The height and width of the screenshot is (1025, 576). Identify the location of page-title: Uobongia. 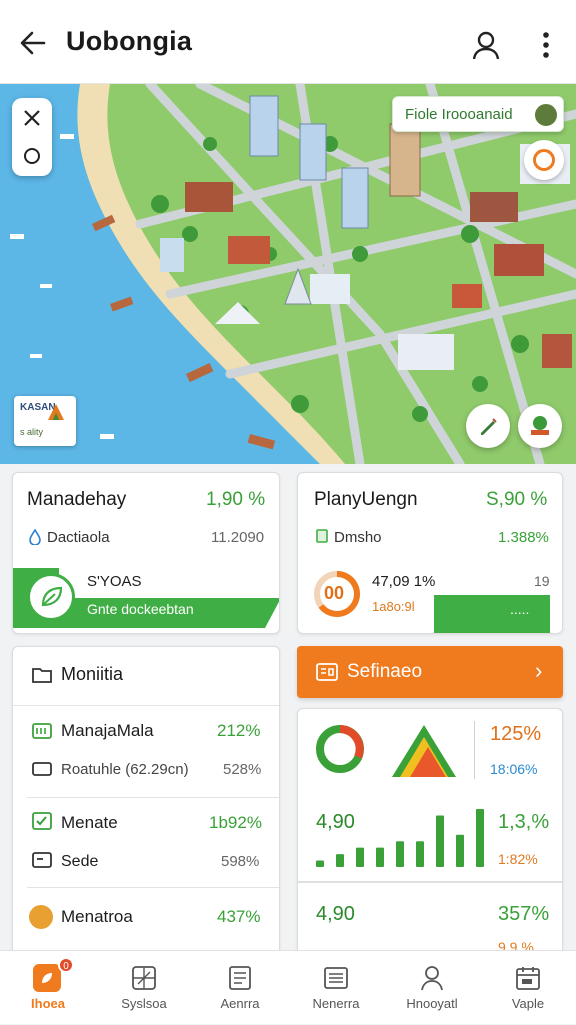
(129, 41).